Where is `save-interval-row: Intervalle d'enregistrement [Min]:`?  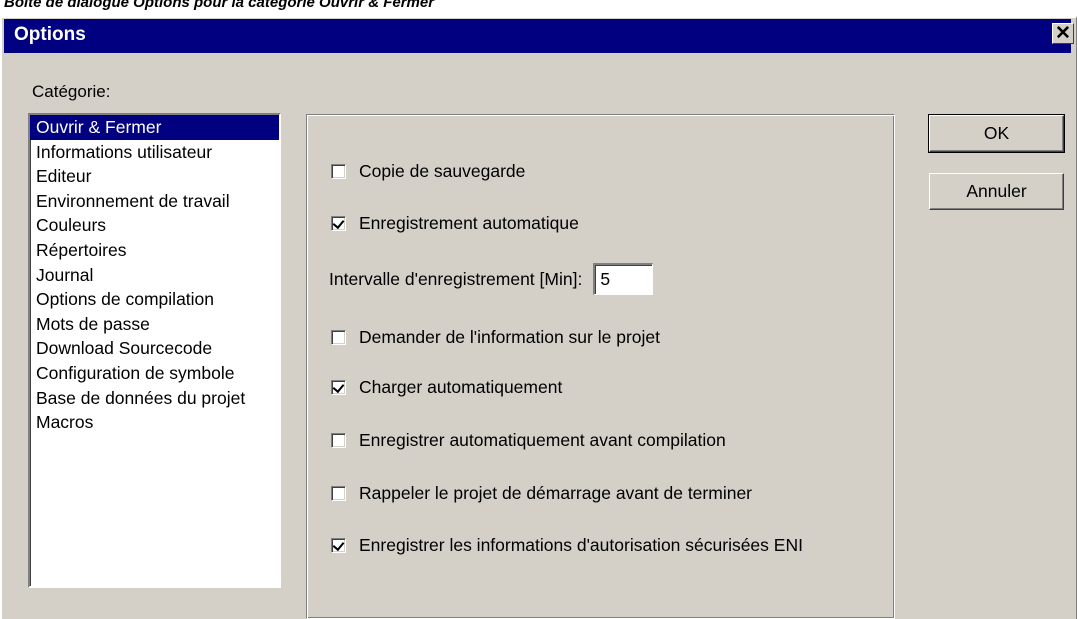 save-interval-row: Intervalle d'enregistrement [Min]: is located at coordinates (491, 279).